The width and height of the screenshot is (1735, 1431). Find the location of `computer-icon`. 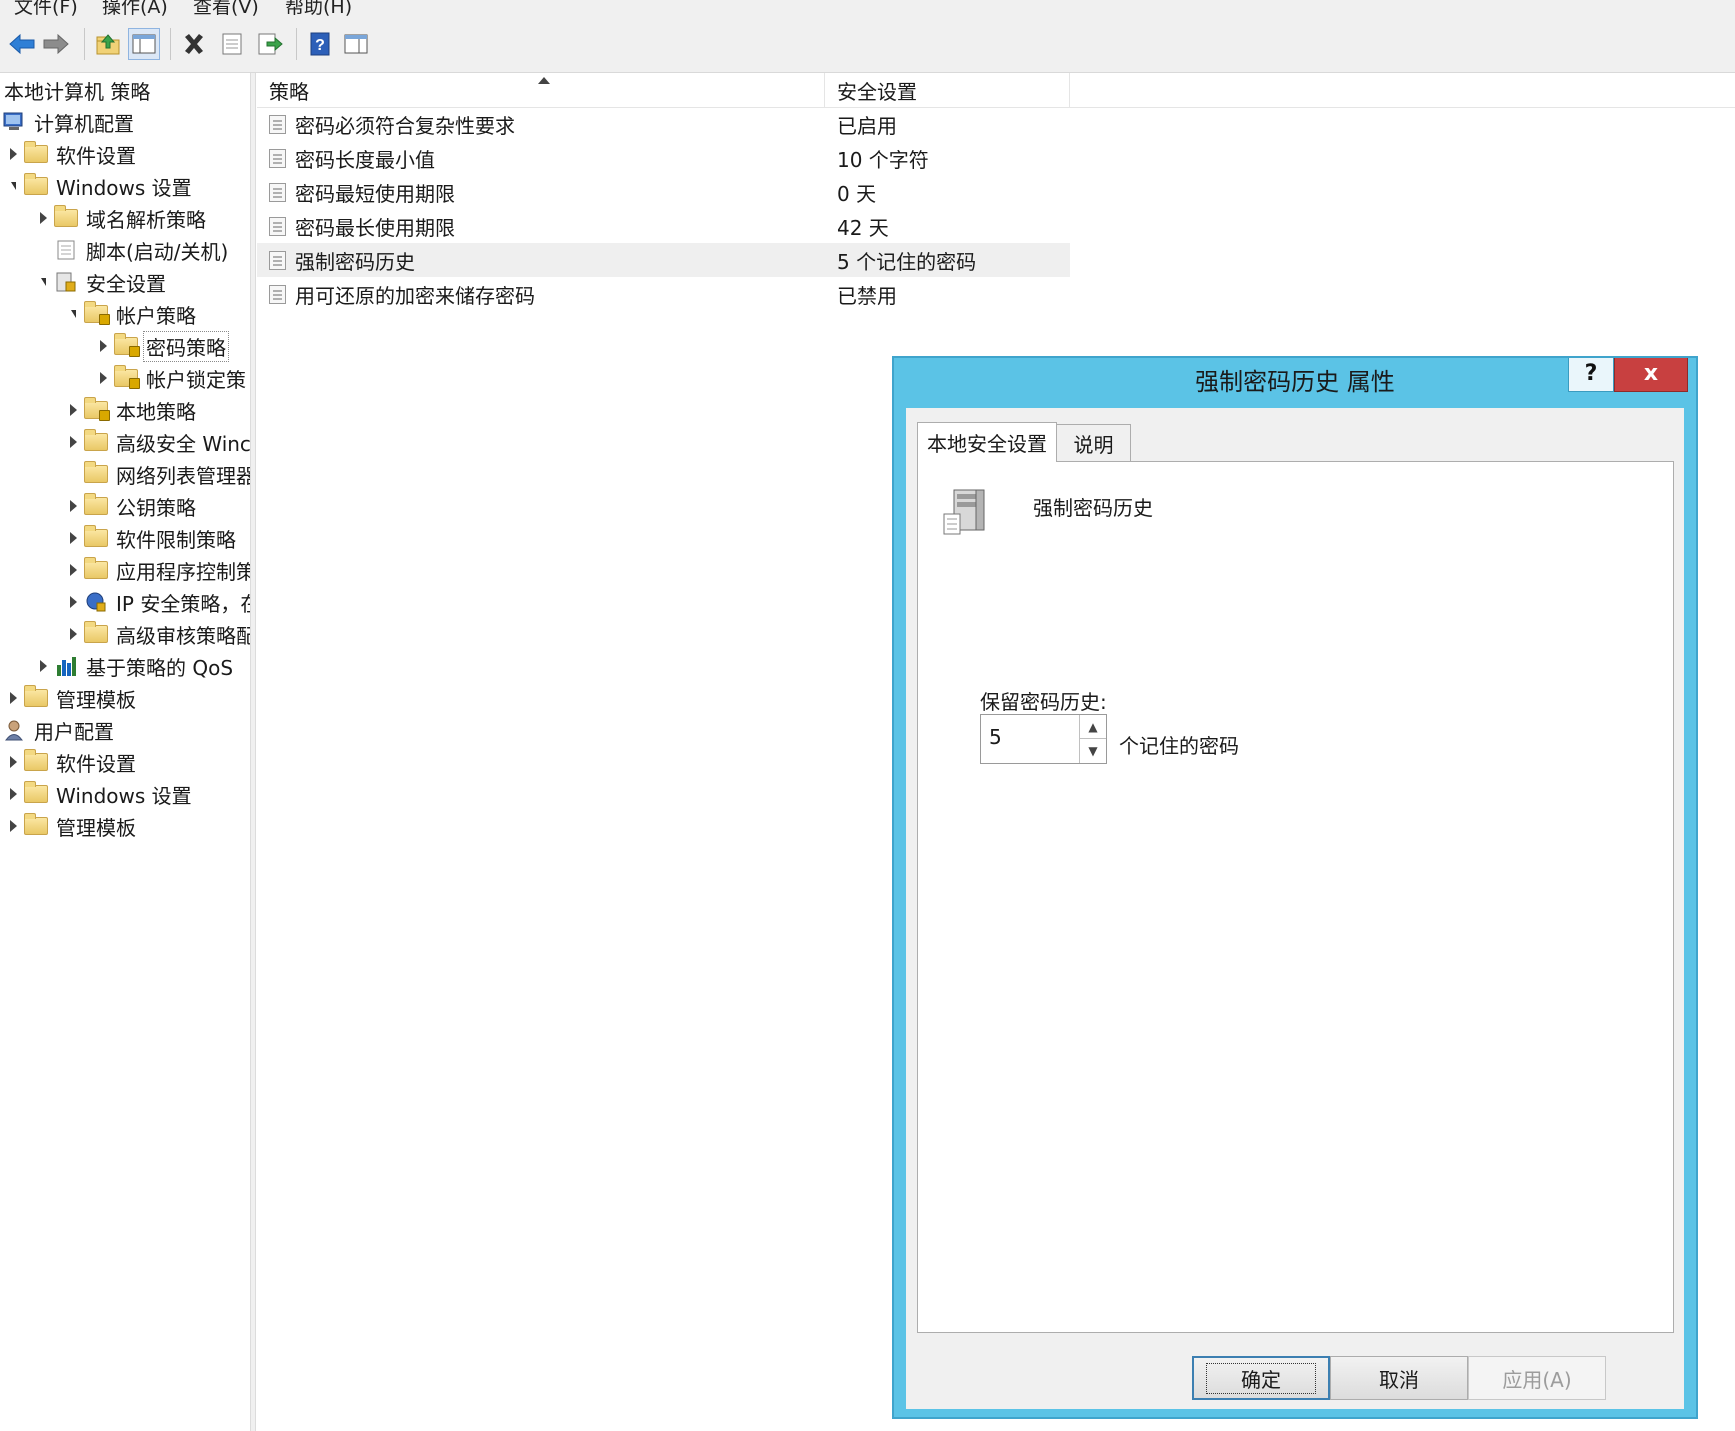

computer-icon is located at coordinates (14, 122).